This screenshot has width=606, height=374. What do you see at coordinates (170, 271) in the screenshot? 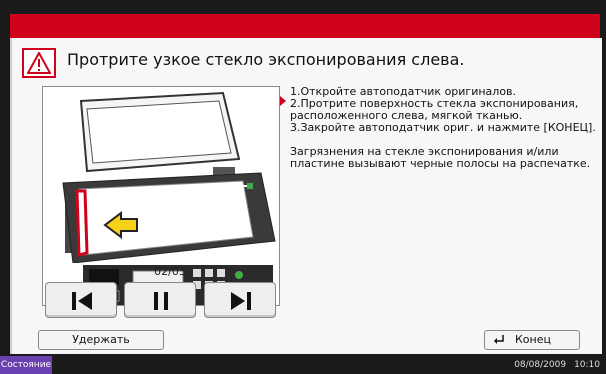
I see `step-counter: 02/03` at bounding box center [170, 271].